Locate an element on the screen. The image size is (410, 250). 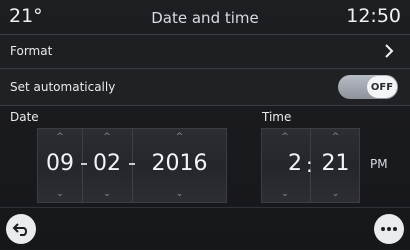
hour-down-icon: ⌄ is located at coordinates (285, 194).